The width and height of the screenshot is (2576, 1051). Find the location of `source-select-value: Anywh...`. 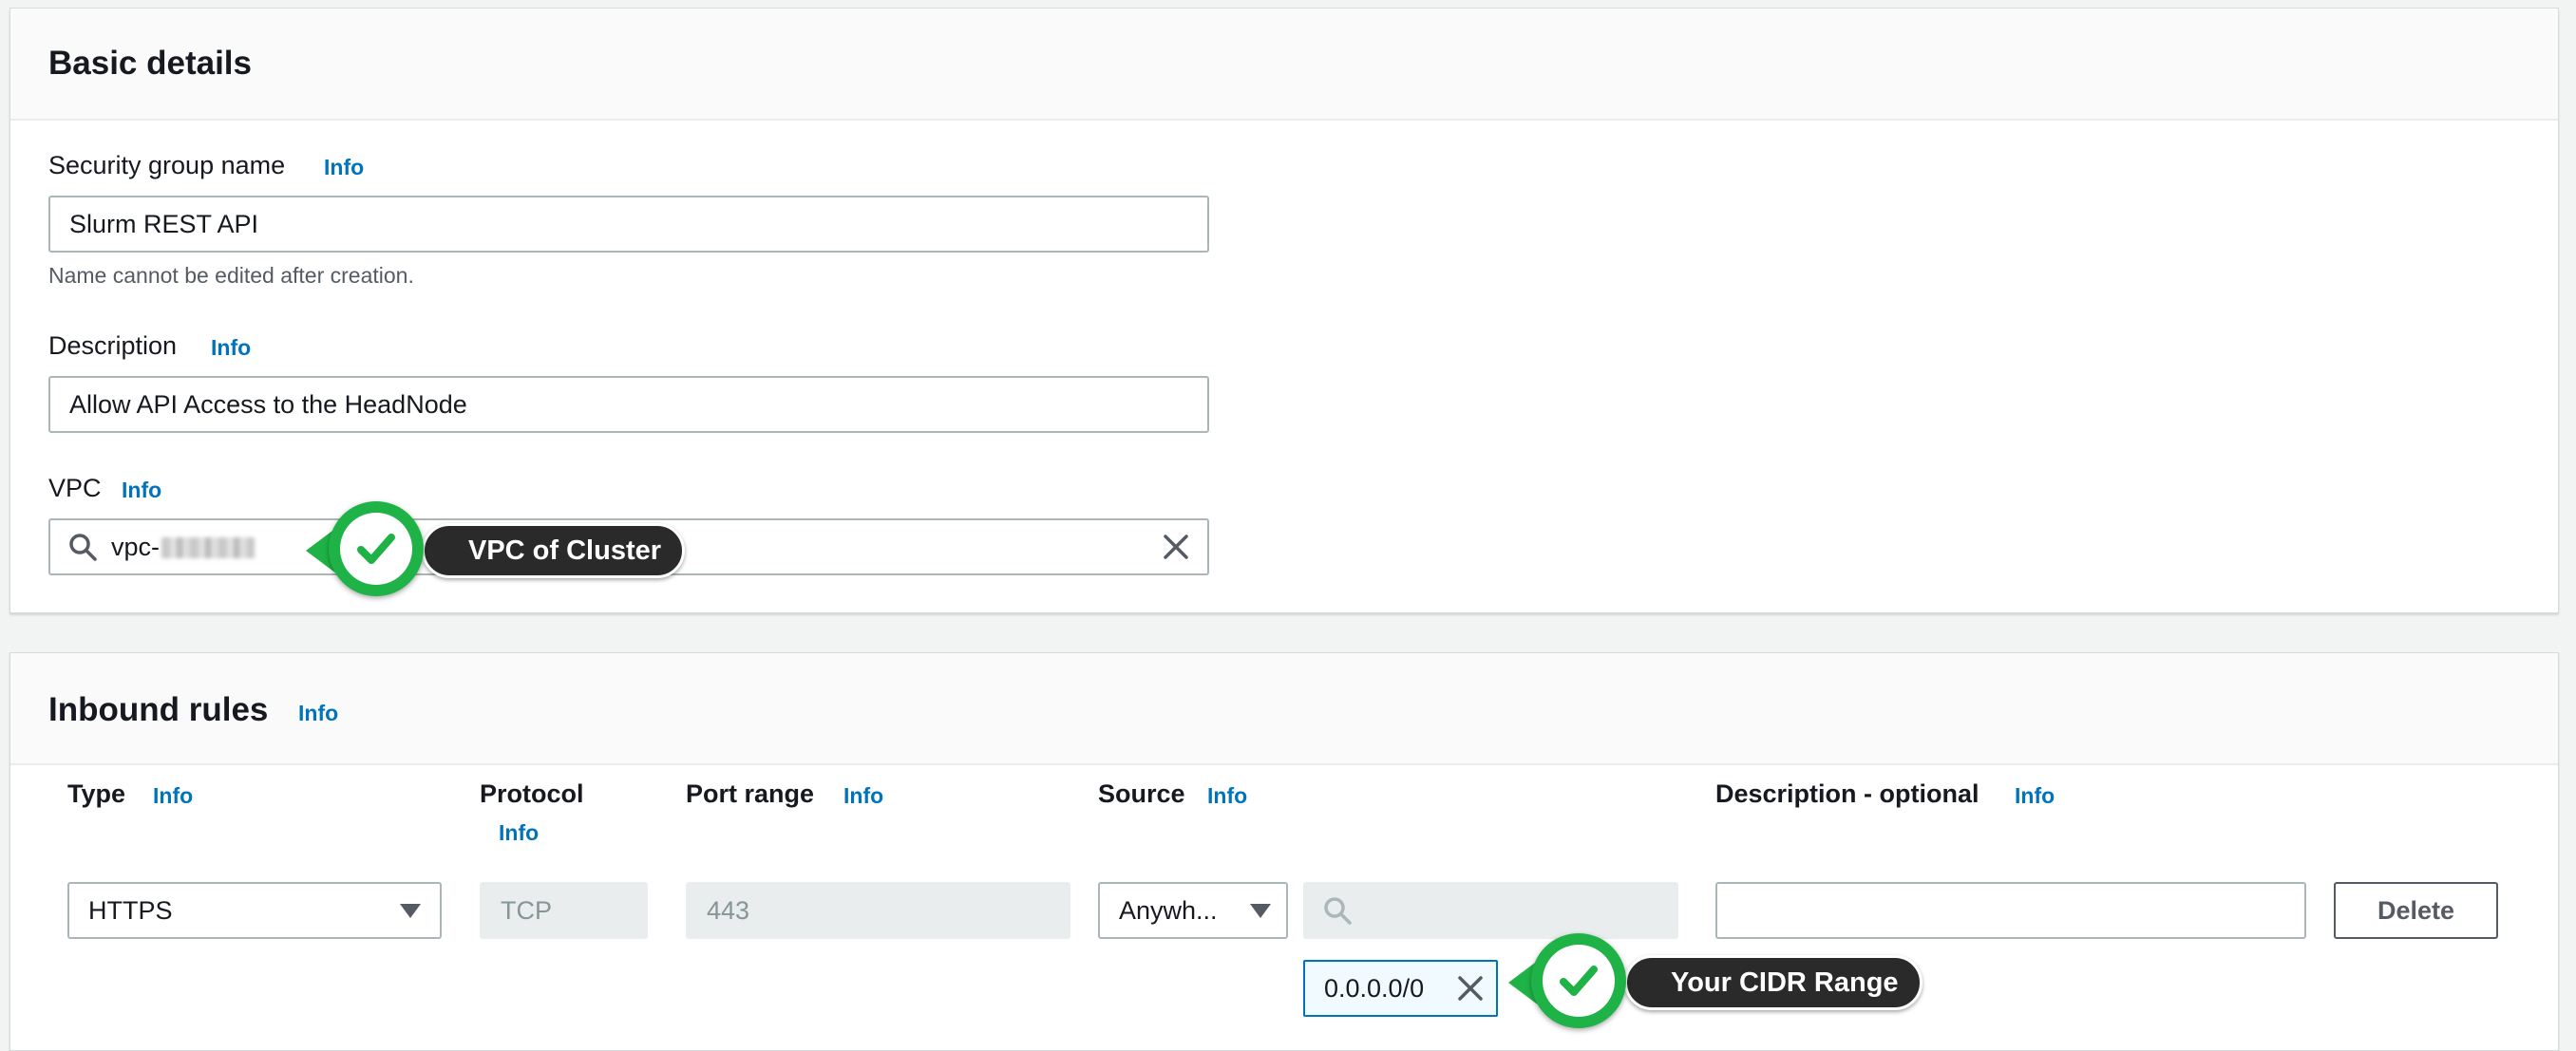

source-select-value: Anywh... is located at coordinates (1168, 910).